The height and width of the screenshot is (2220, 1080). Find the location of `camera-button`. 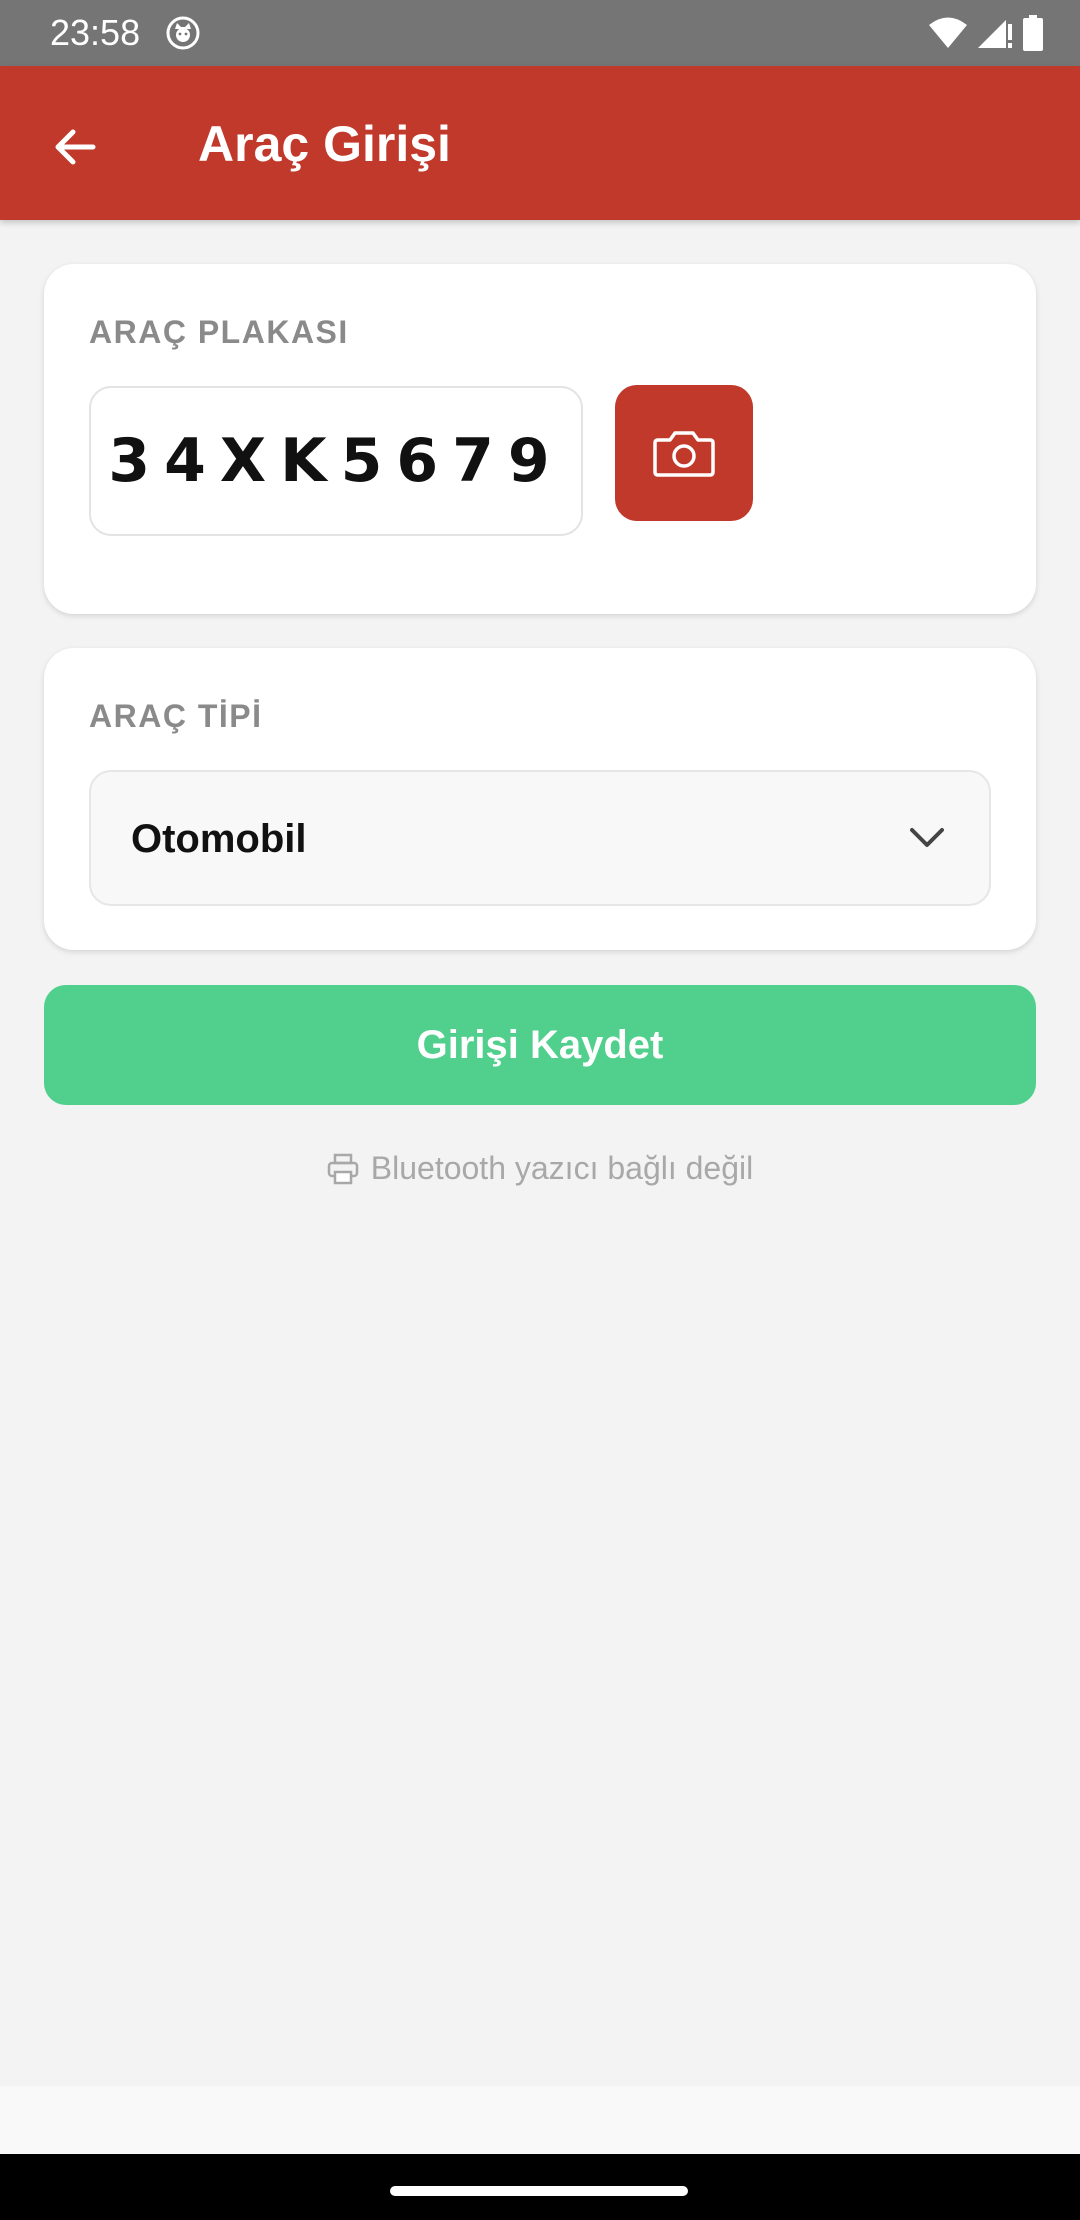

camera-button is located at coordinates (684, 453).